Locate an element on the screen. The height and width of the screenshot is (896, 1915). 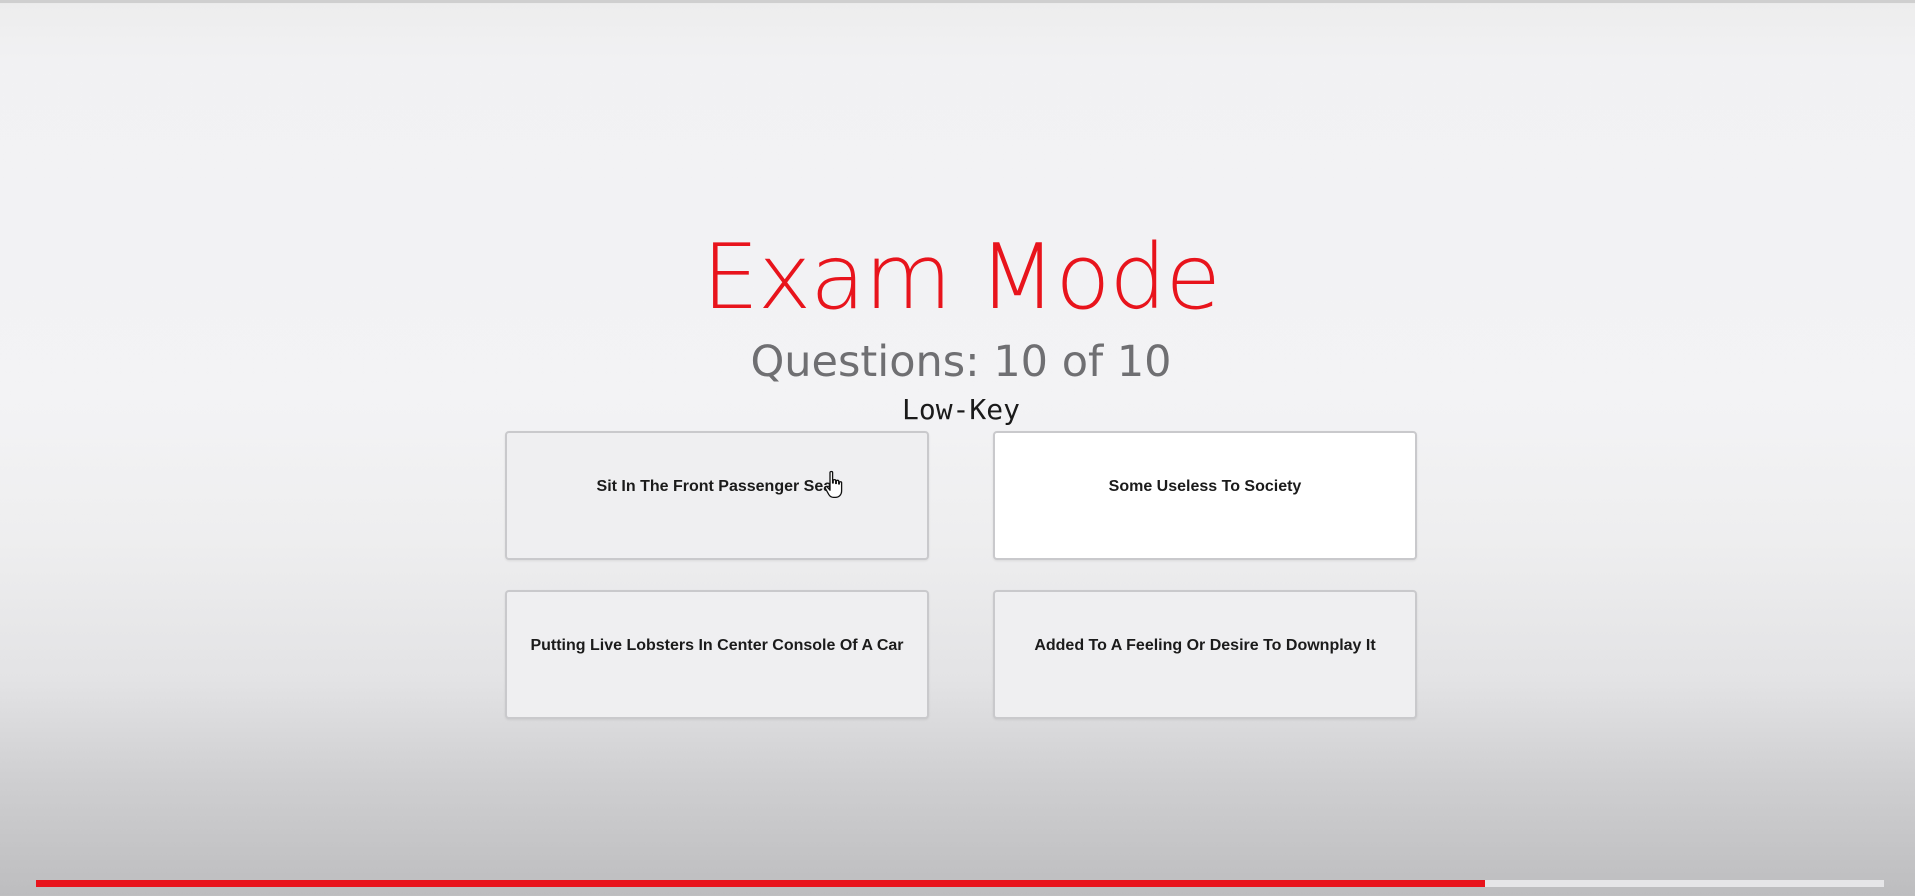
top-divider is located at coordinates (957, 1).